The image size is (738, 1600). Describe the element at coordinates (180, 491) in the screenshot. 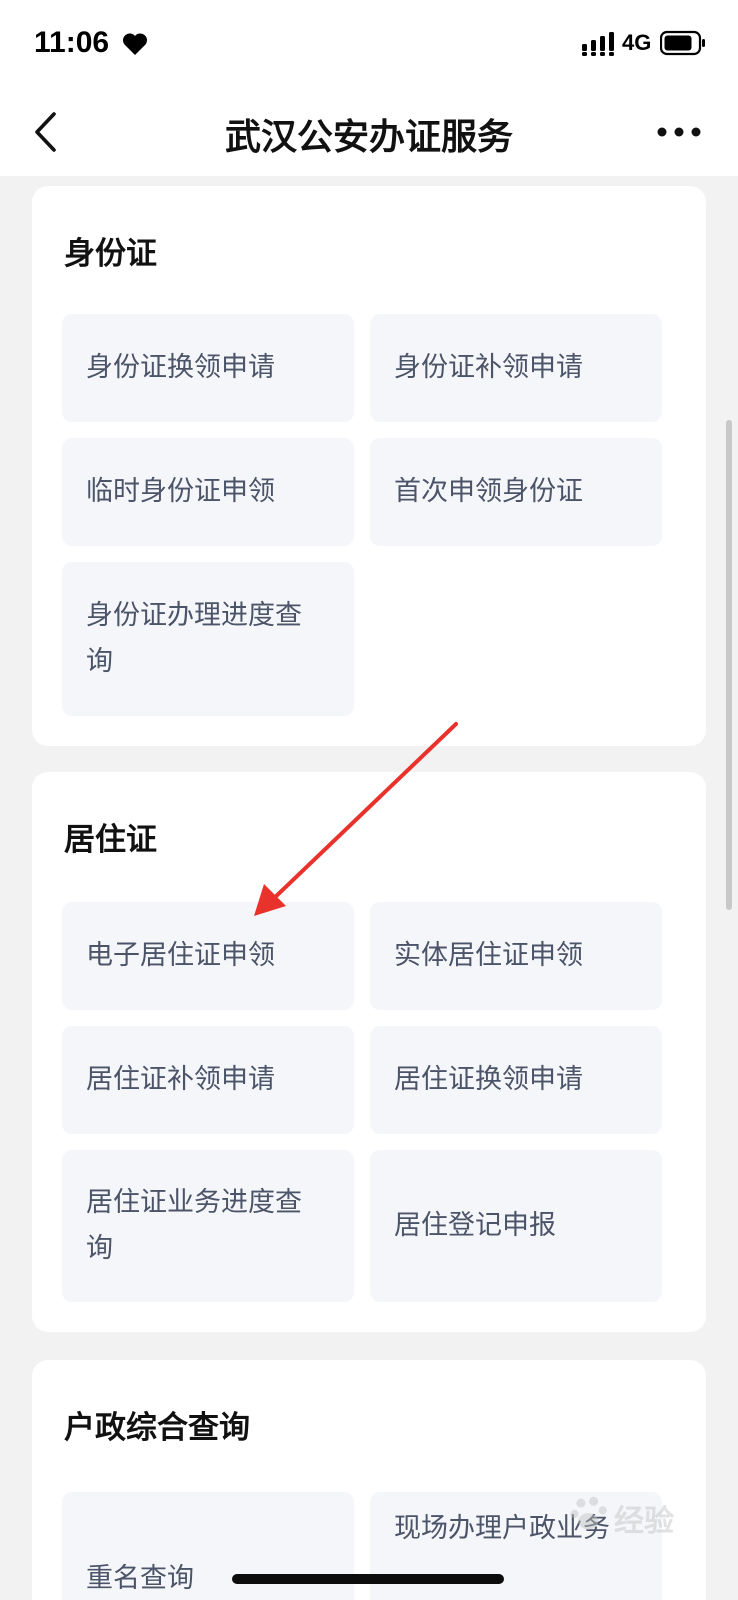

I see `tile-label: 临时身份证申领` at that location.